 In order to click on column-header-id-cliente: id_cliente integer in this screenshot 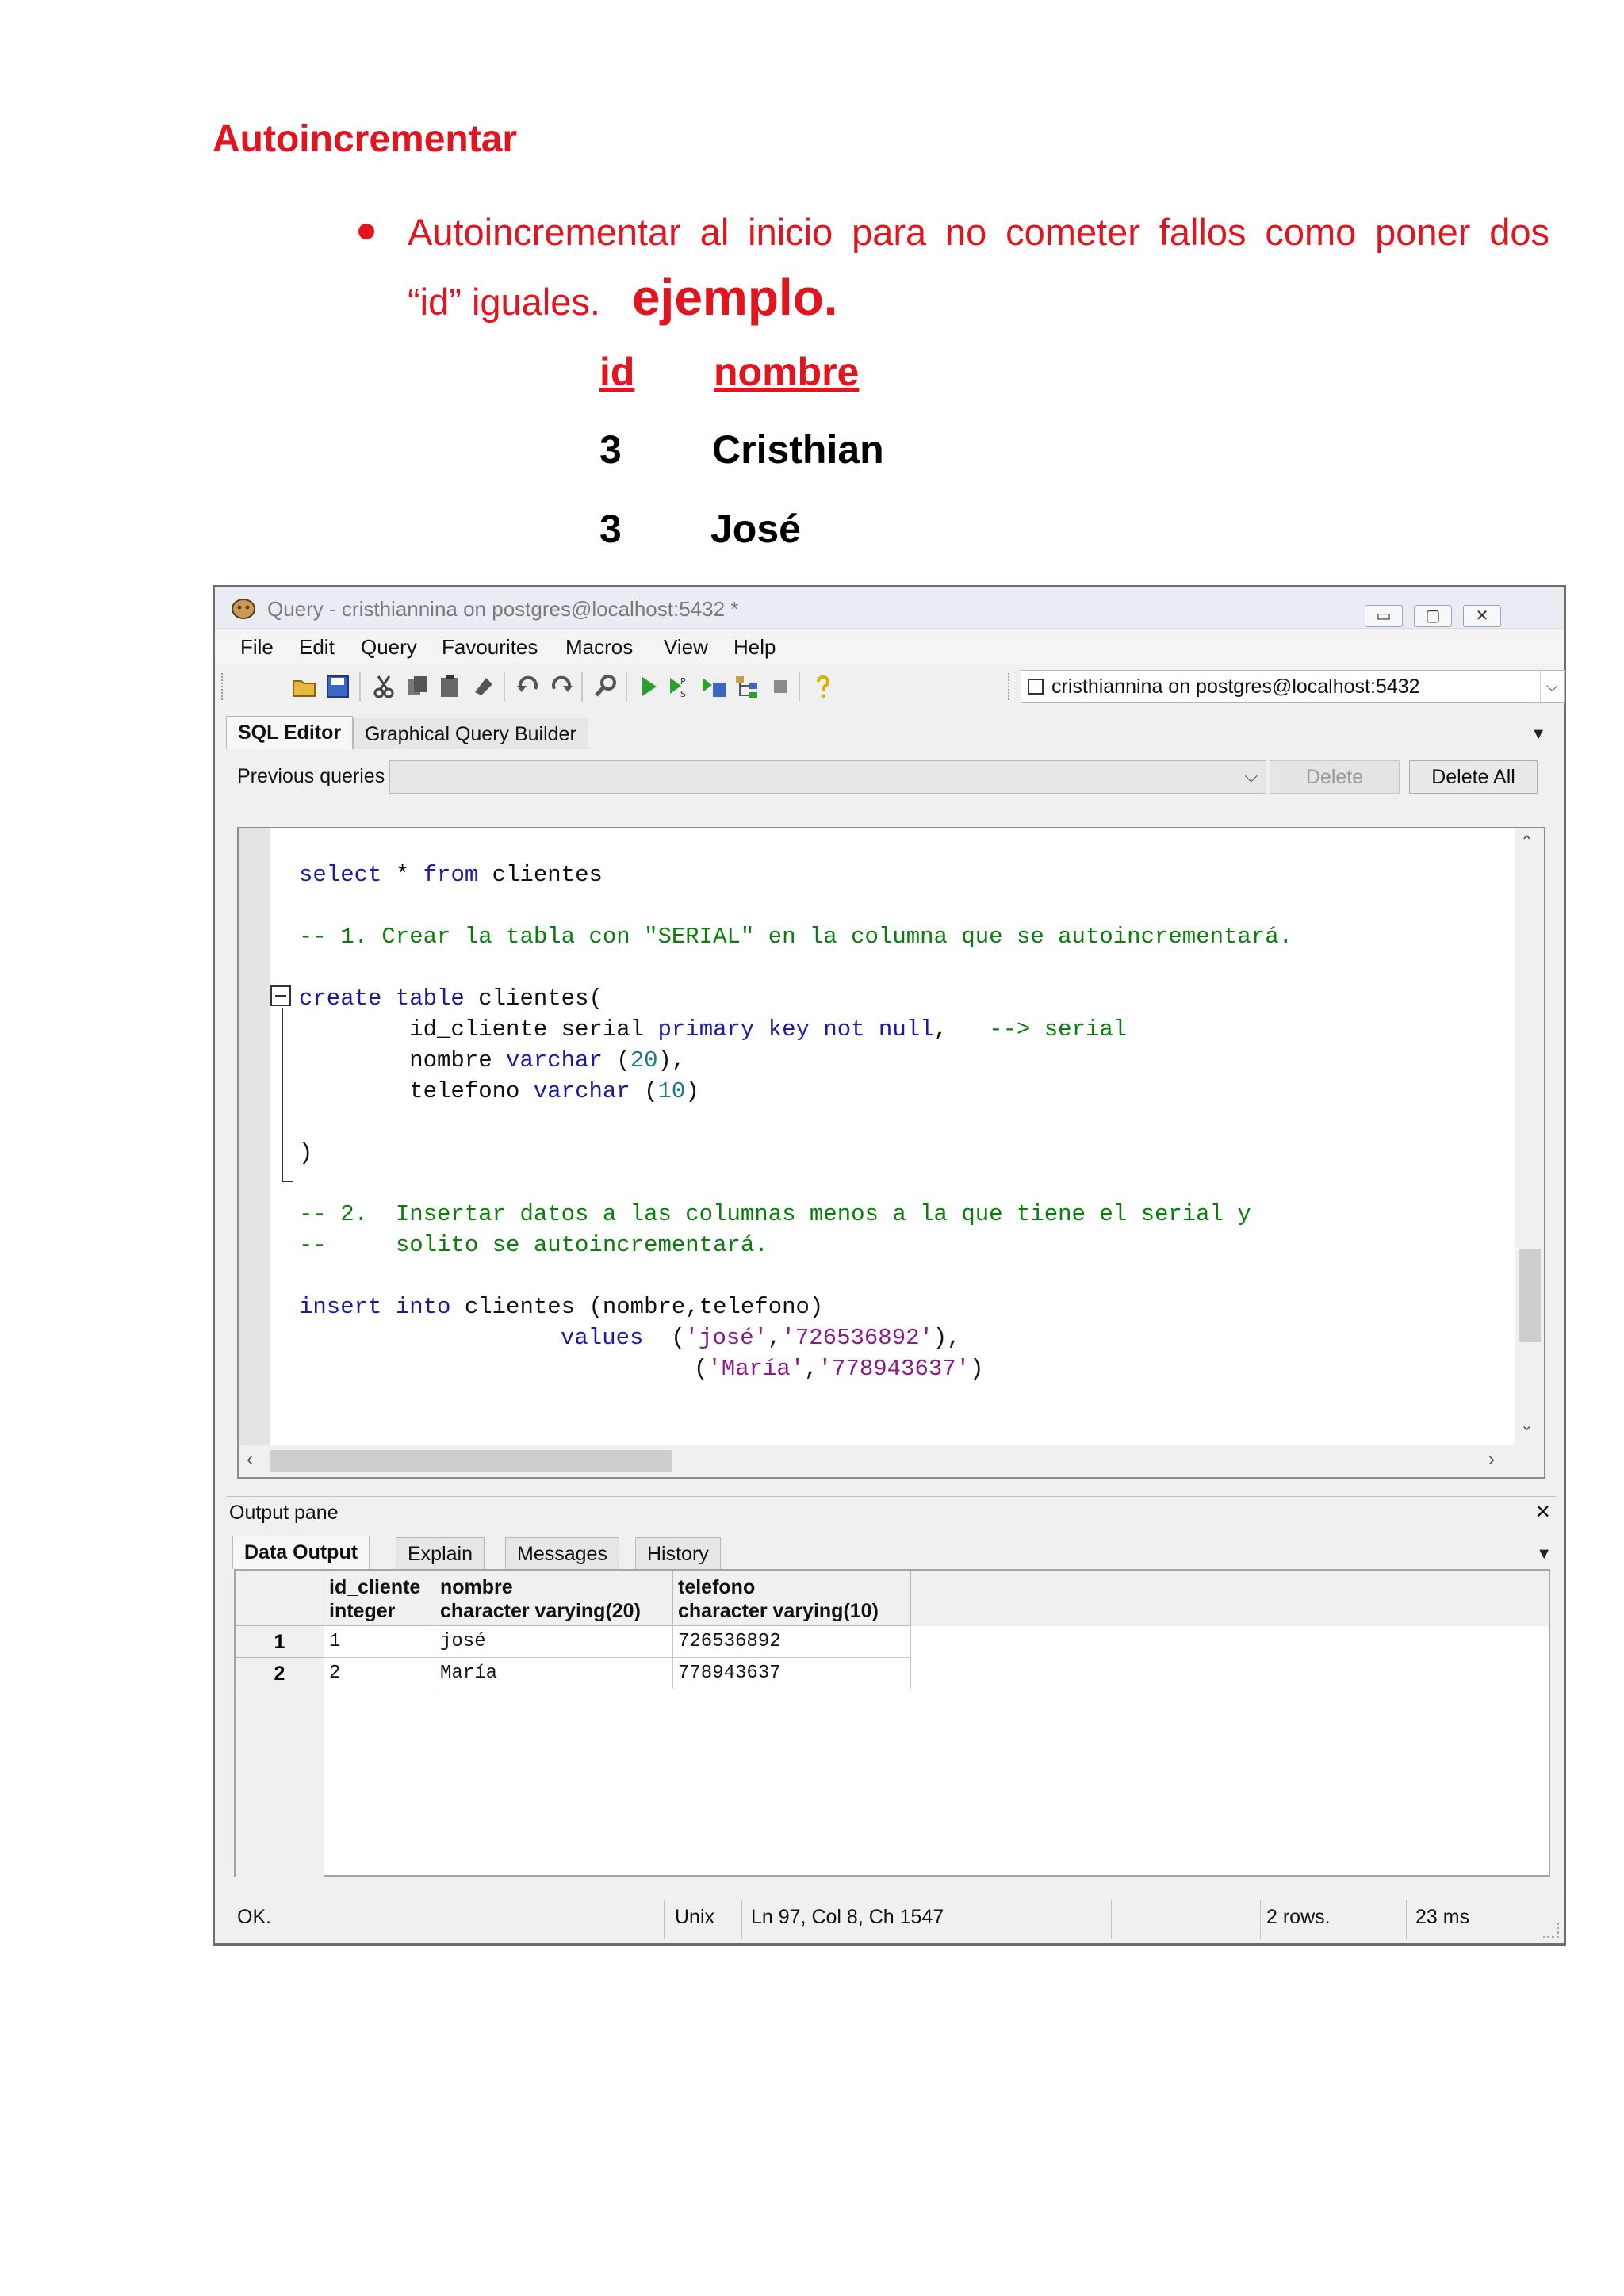, I will do `click(379, 1598)`.